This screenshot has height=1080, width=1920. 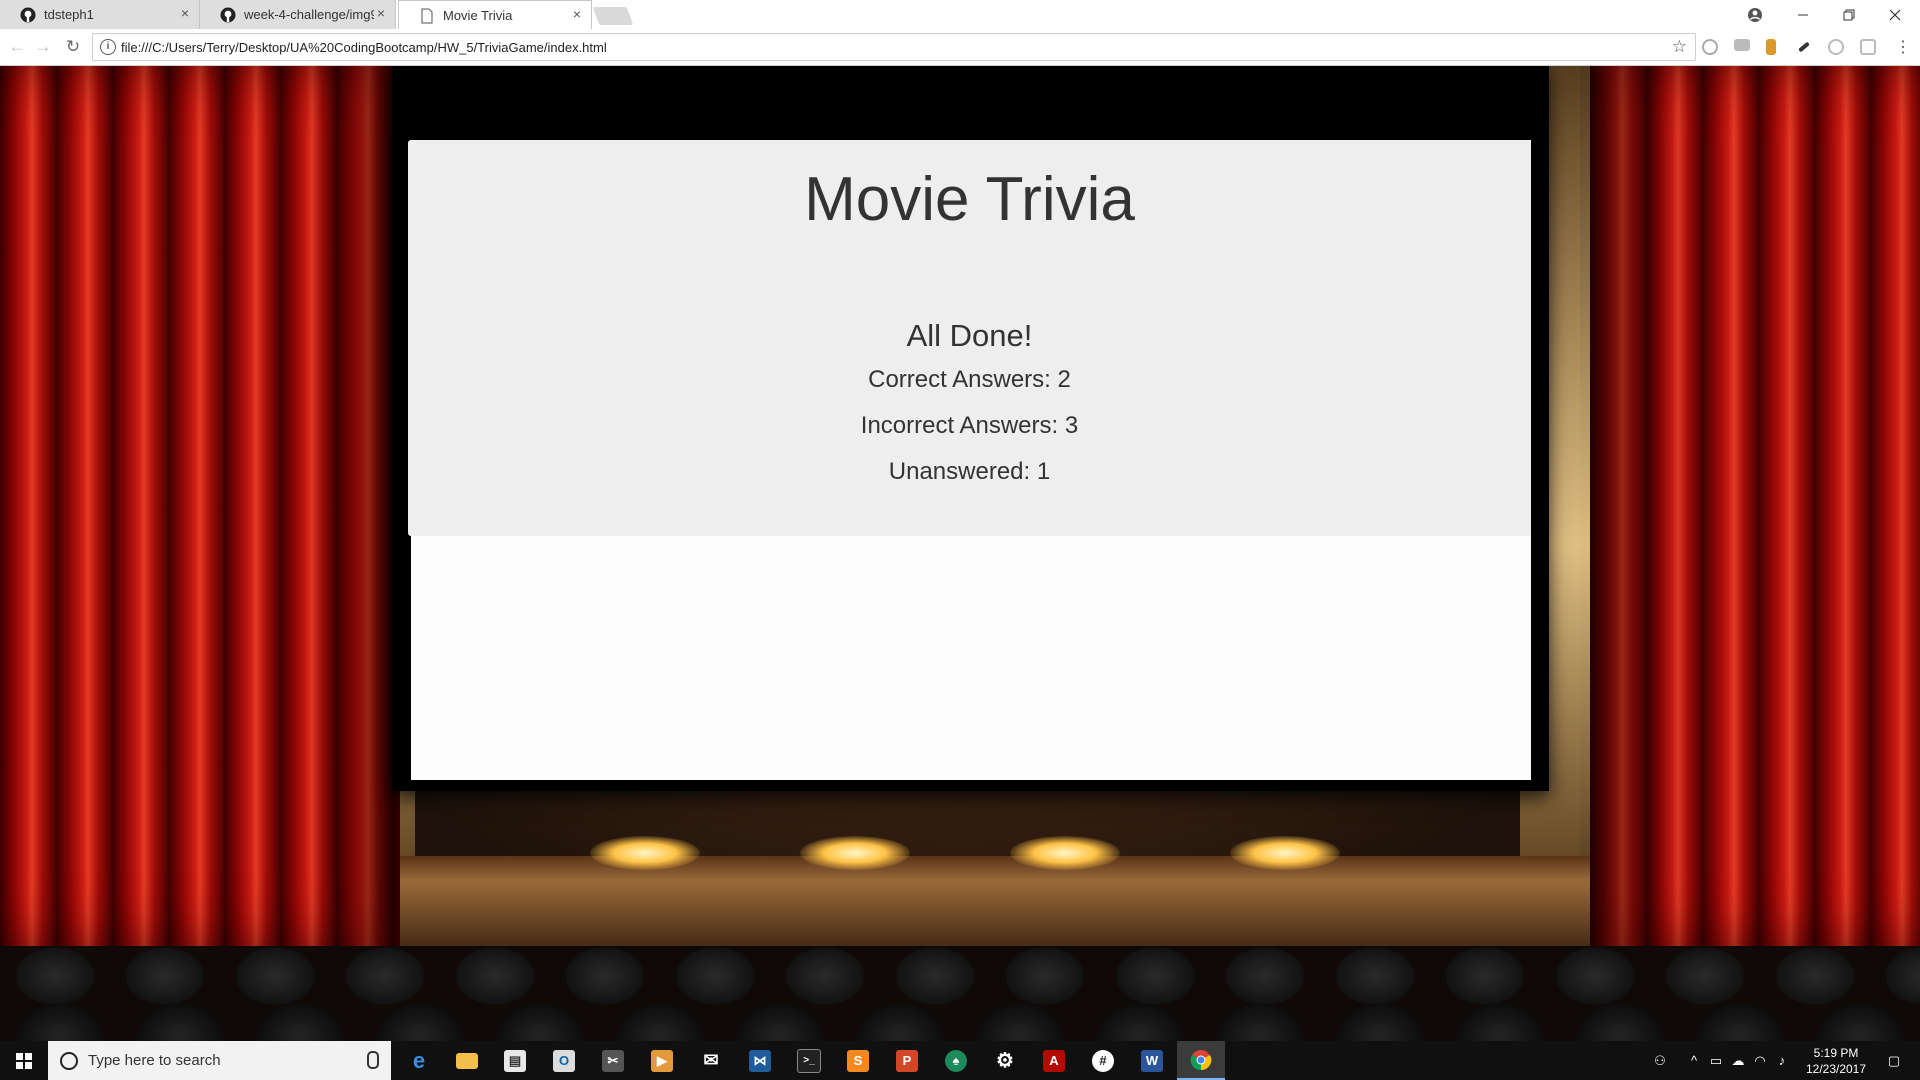 What do you see at coordinates (1903, 47) in the screenshot?
I see `menu-icon: ⋮` at bounding box center [1903, 47].